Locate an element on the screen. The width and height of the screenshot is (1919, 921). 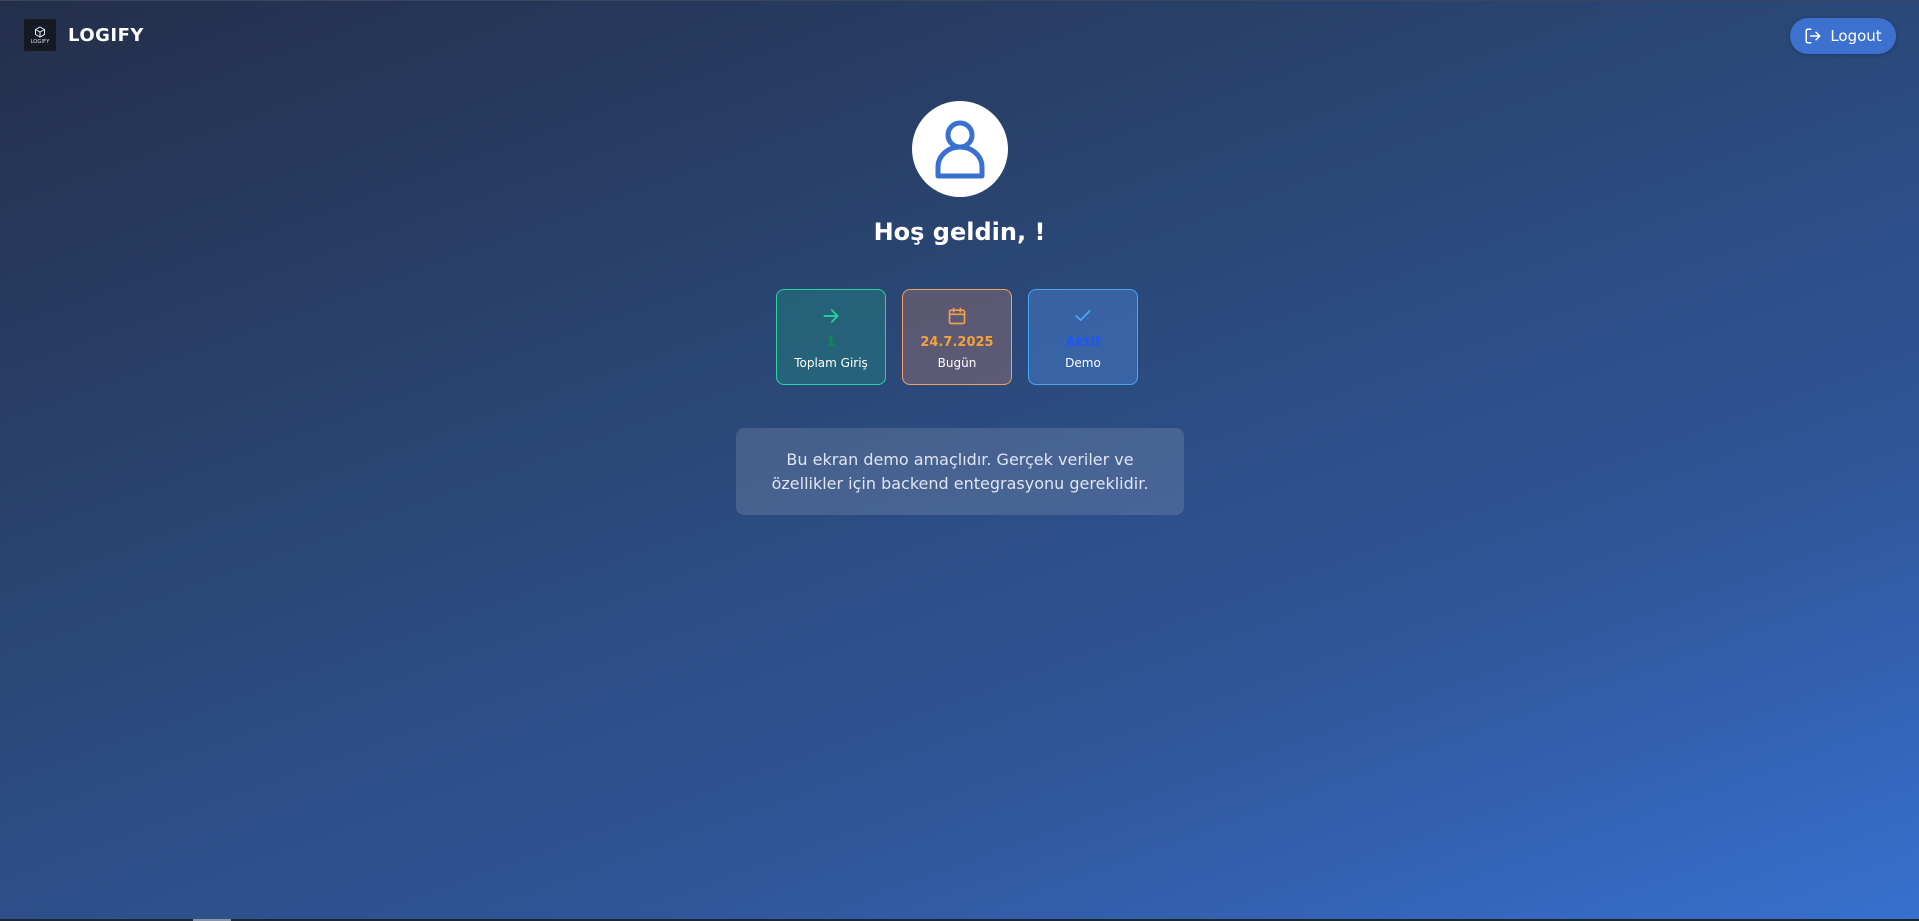
logout-label: Logout is located at coordinates (1856, 36).